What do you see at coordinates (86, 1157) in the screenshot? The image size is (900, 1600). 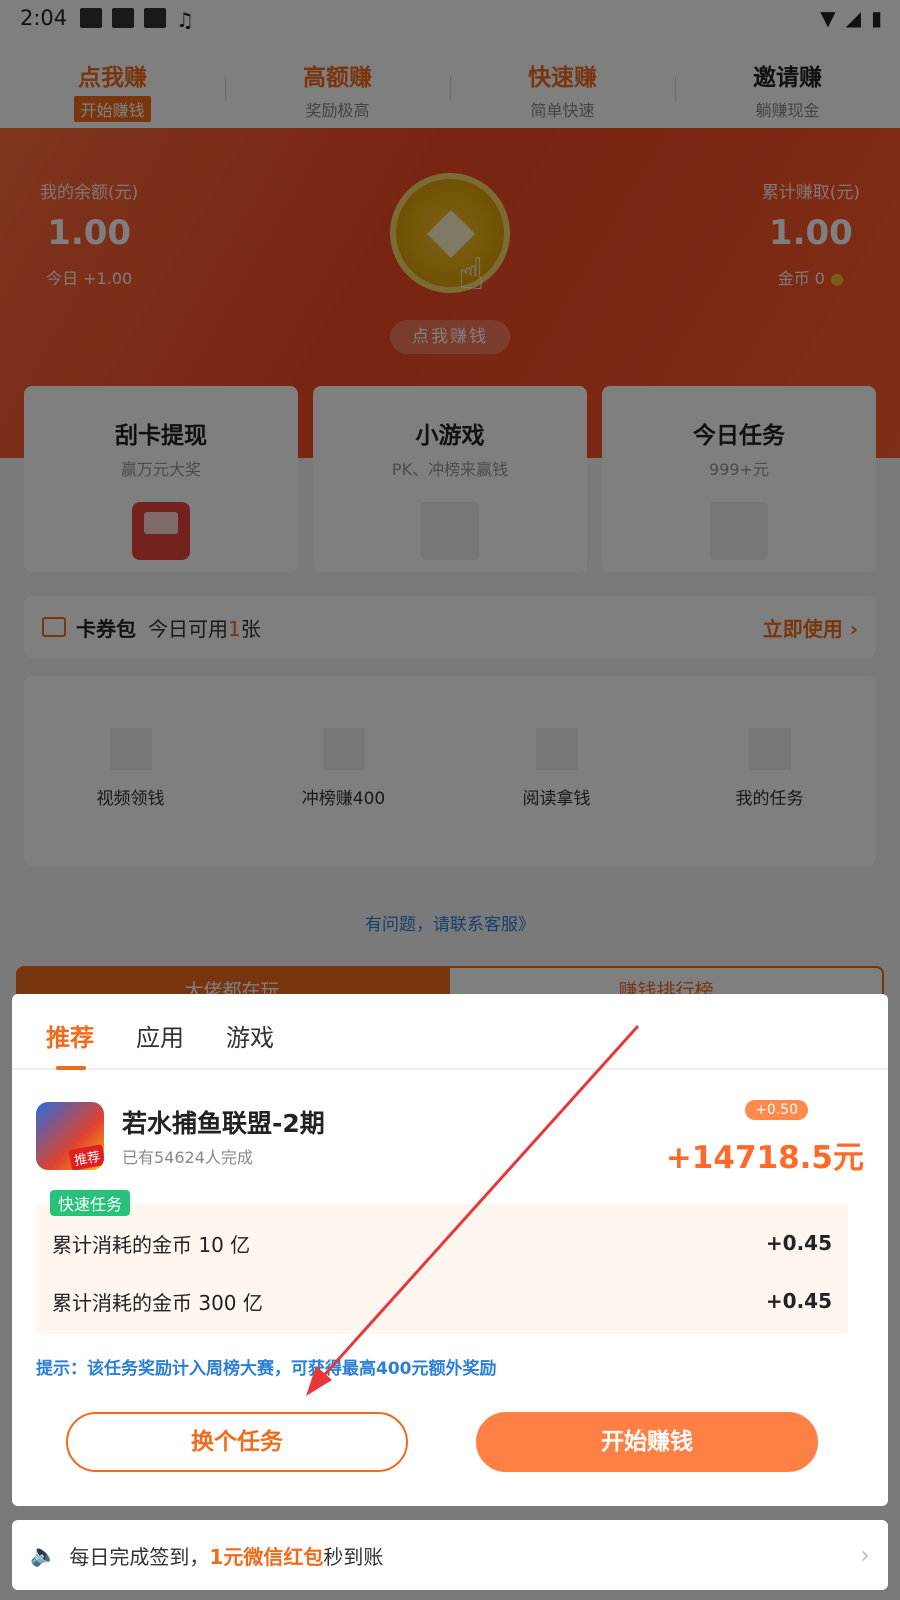 I see `recommend-tag: 推荐` at bounding box center [86, 1157].